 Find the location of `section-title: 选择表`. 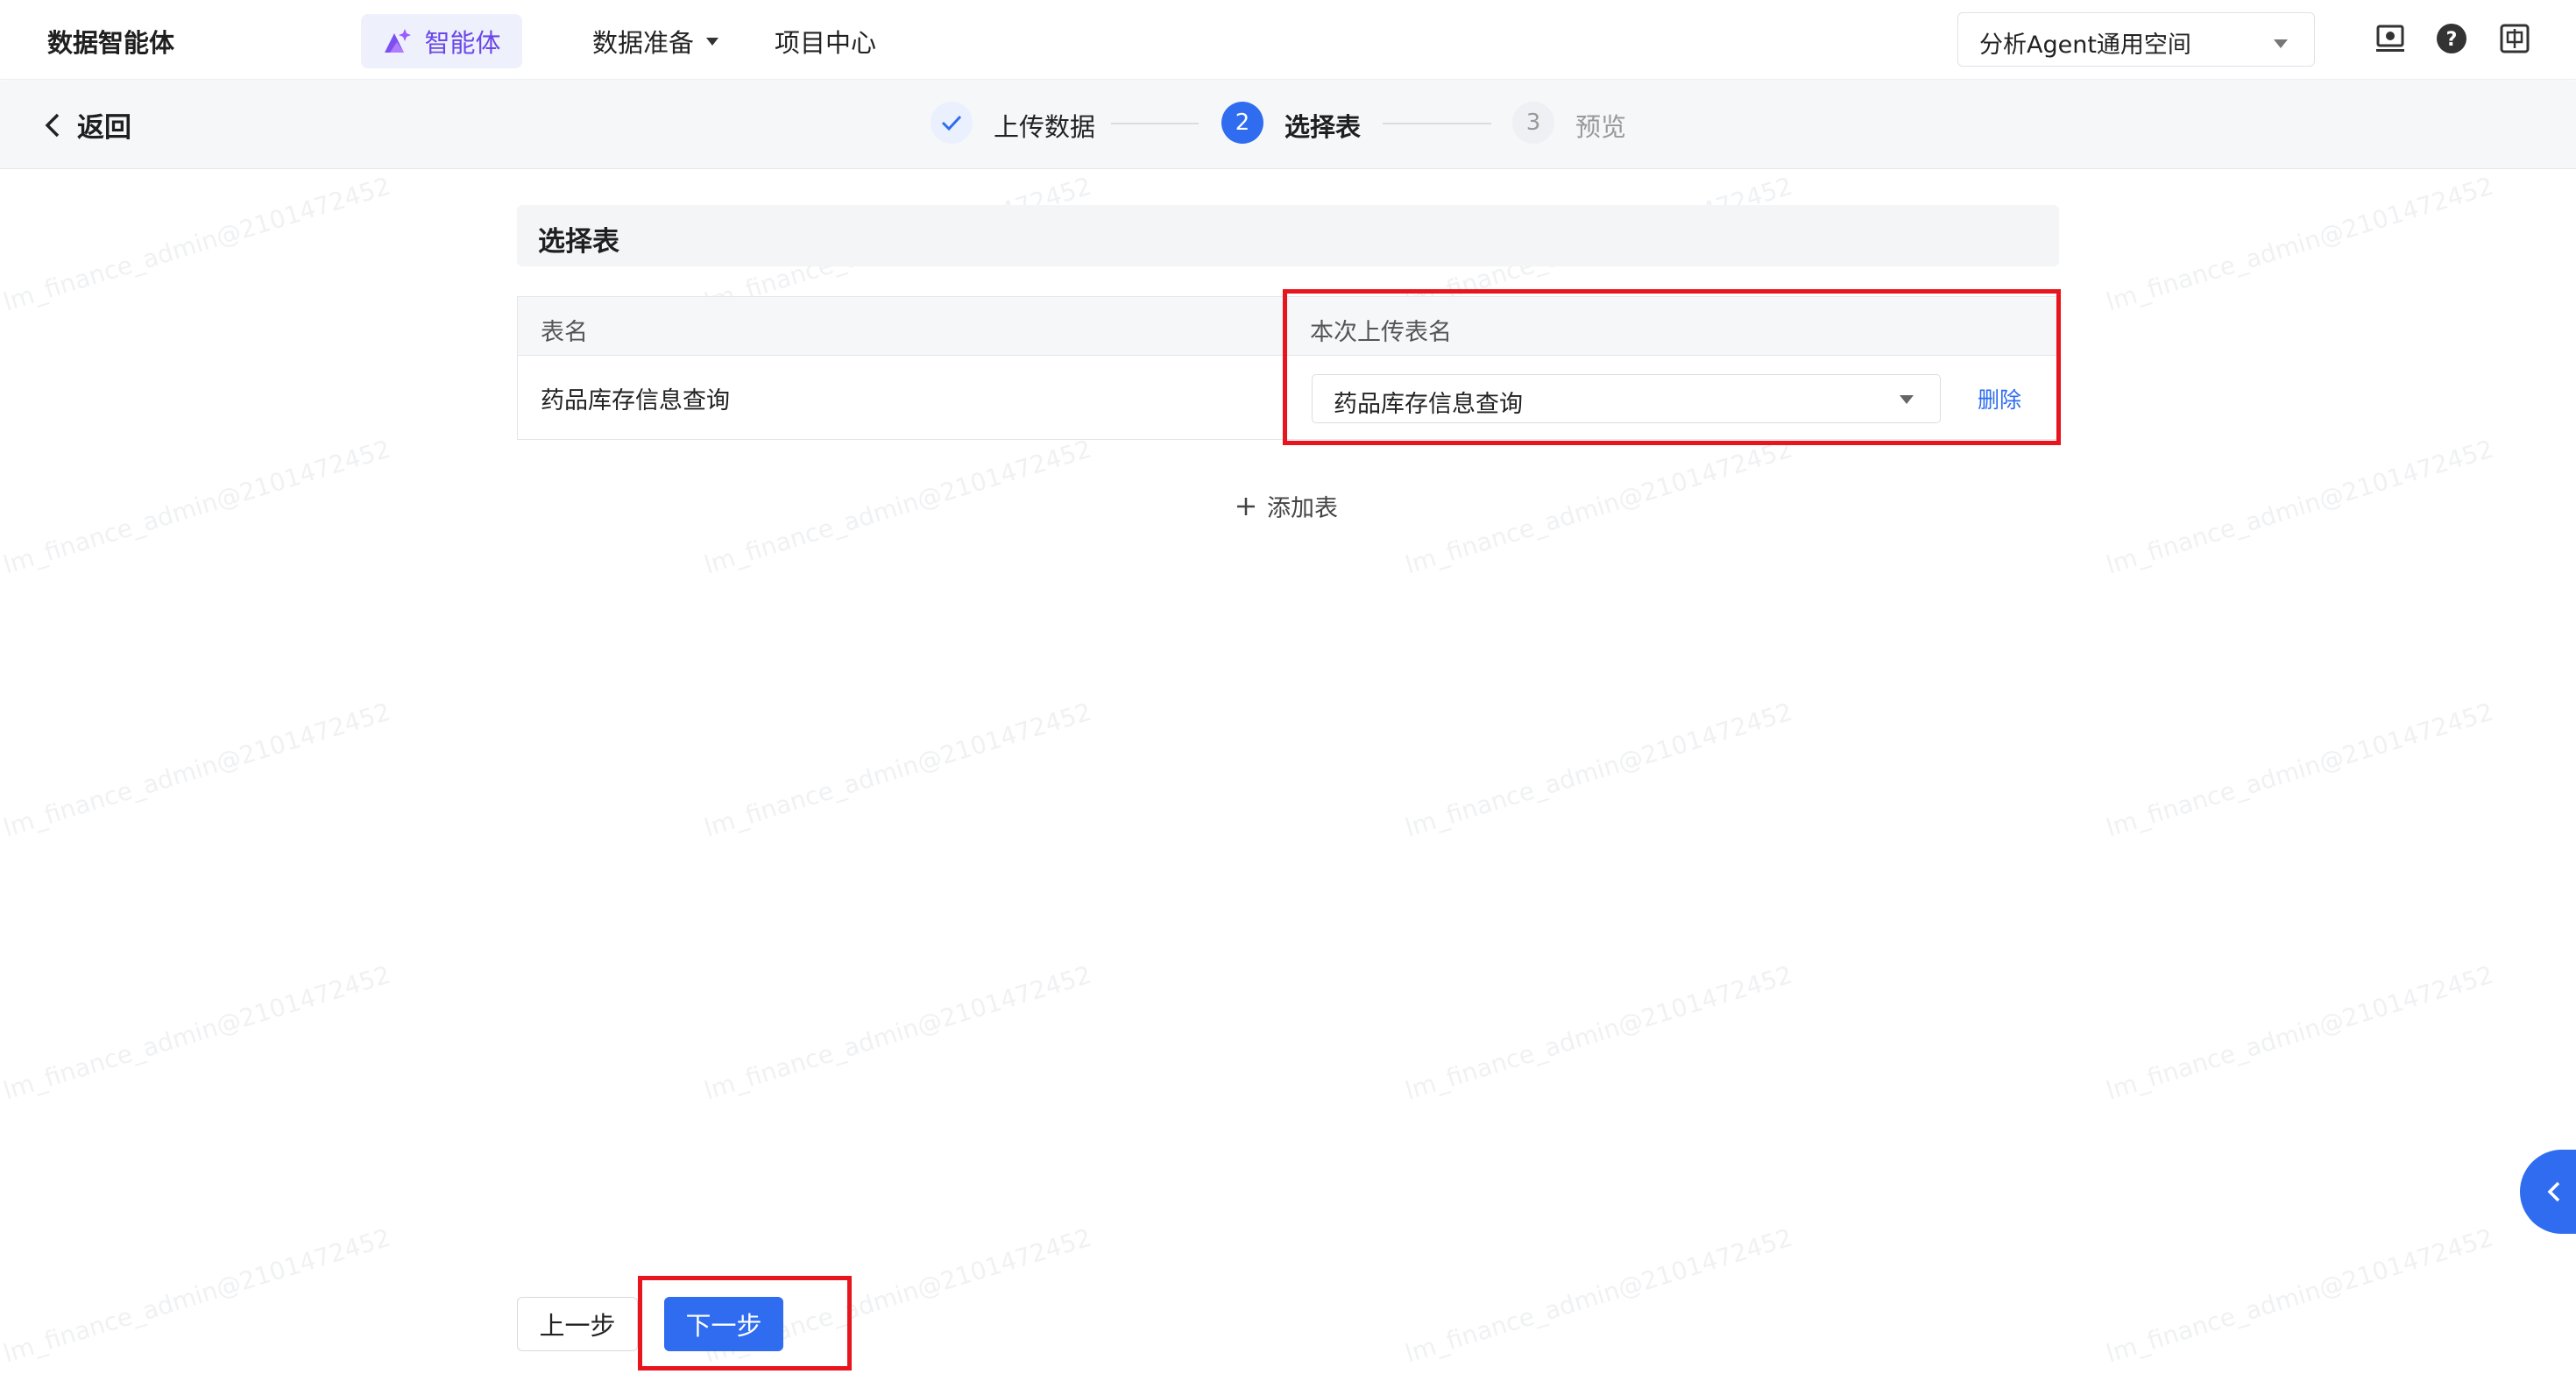

section-title: 选择表 is located at coordinates (578, 242).